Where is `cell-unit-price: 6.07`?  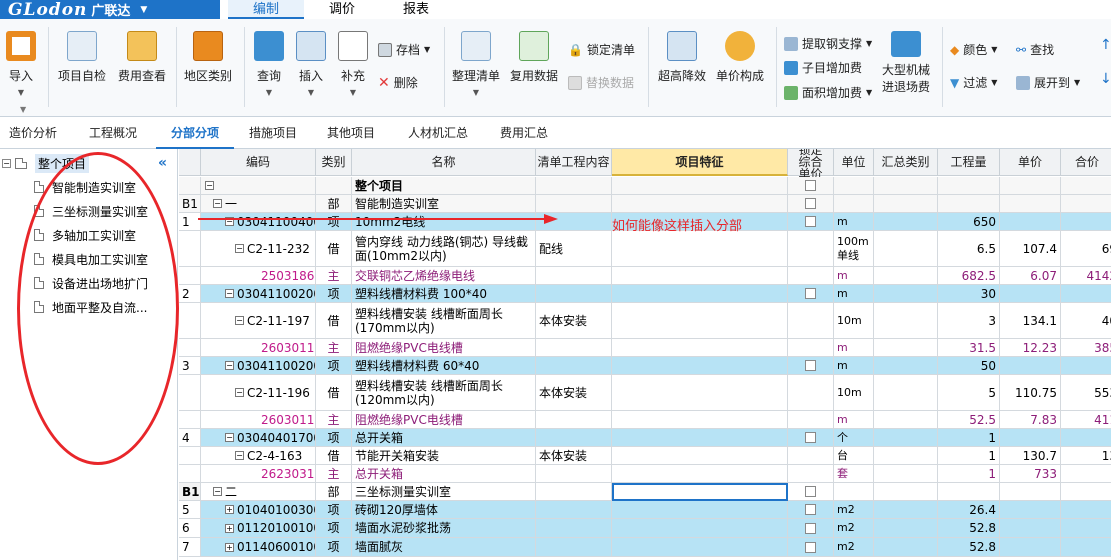 cell-unit-price: 6.07 is located at coordinates (1030, 276).